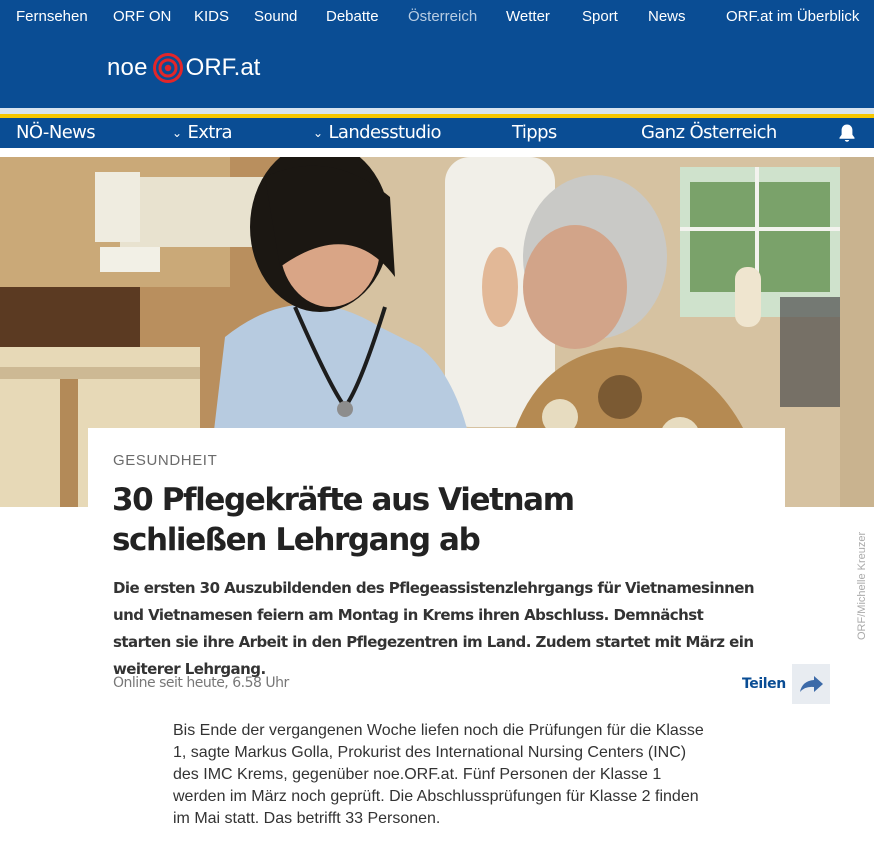  I want to click on logo-site: ORF.at, so click(223, 67).